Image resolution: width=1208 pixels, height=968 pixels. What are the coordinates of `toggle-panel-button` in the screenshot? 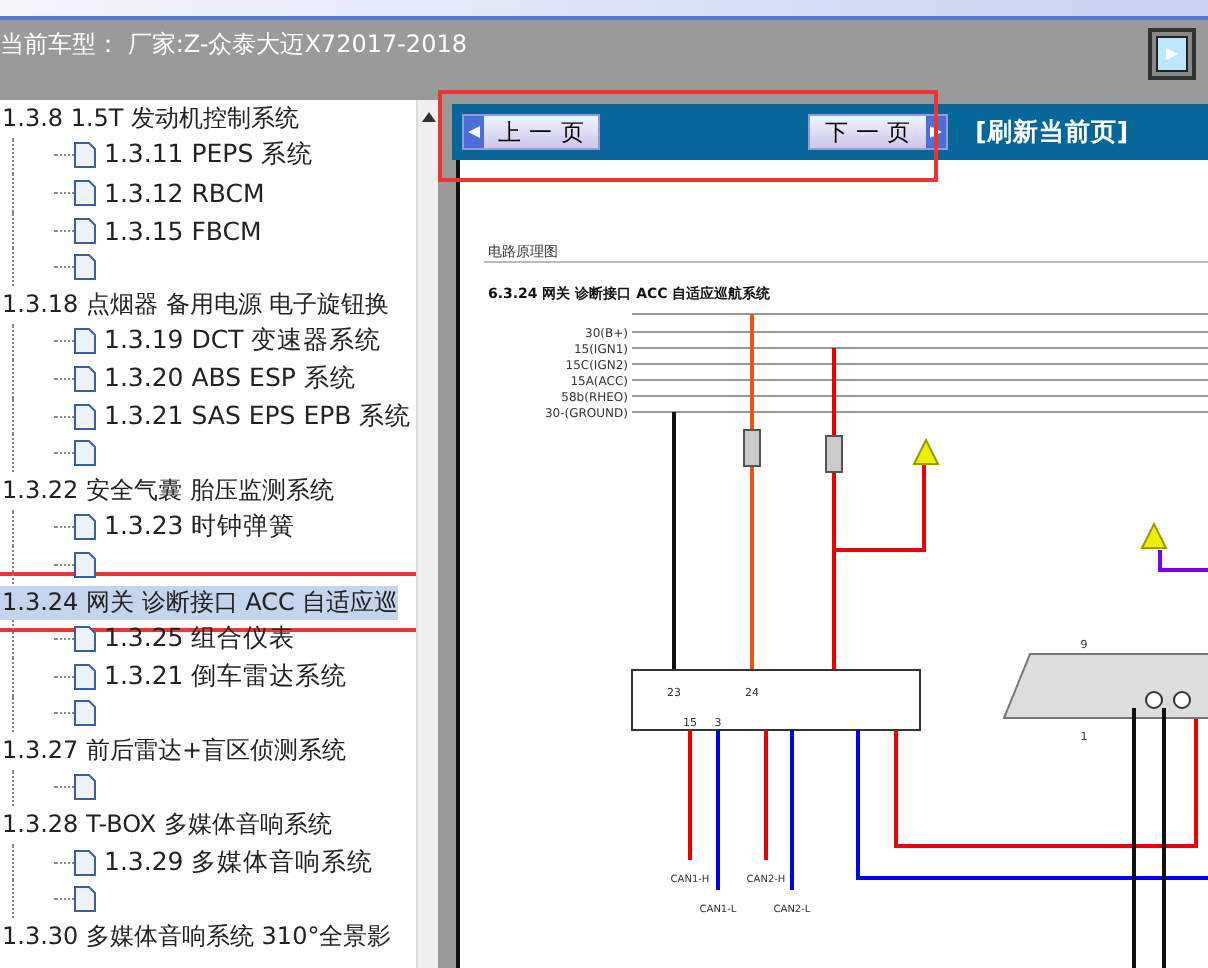 It's located at (1172, 54).